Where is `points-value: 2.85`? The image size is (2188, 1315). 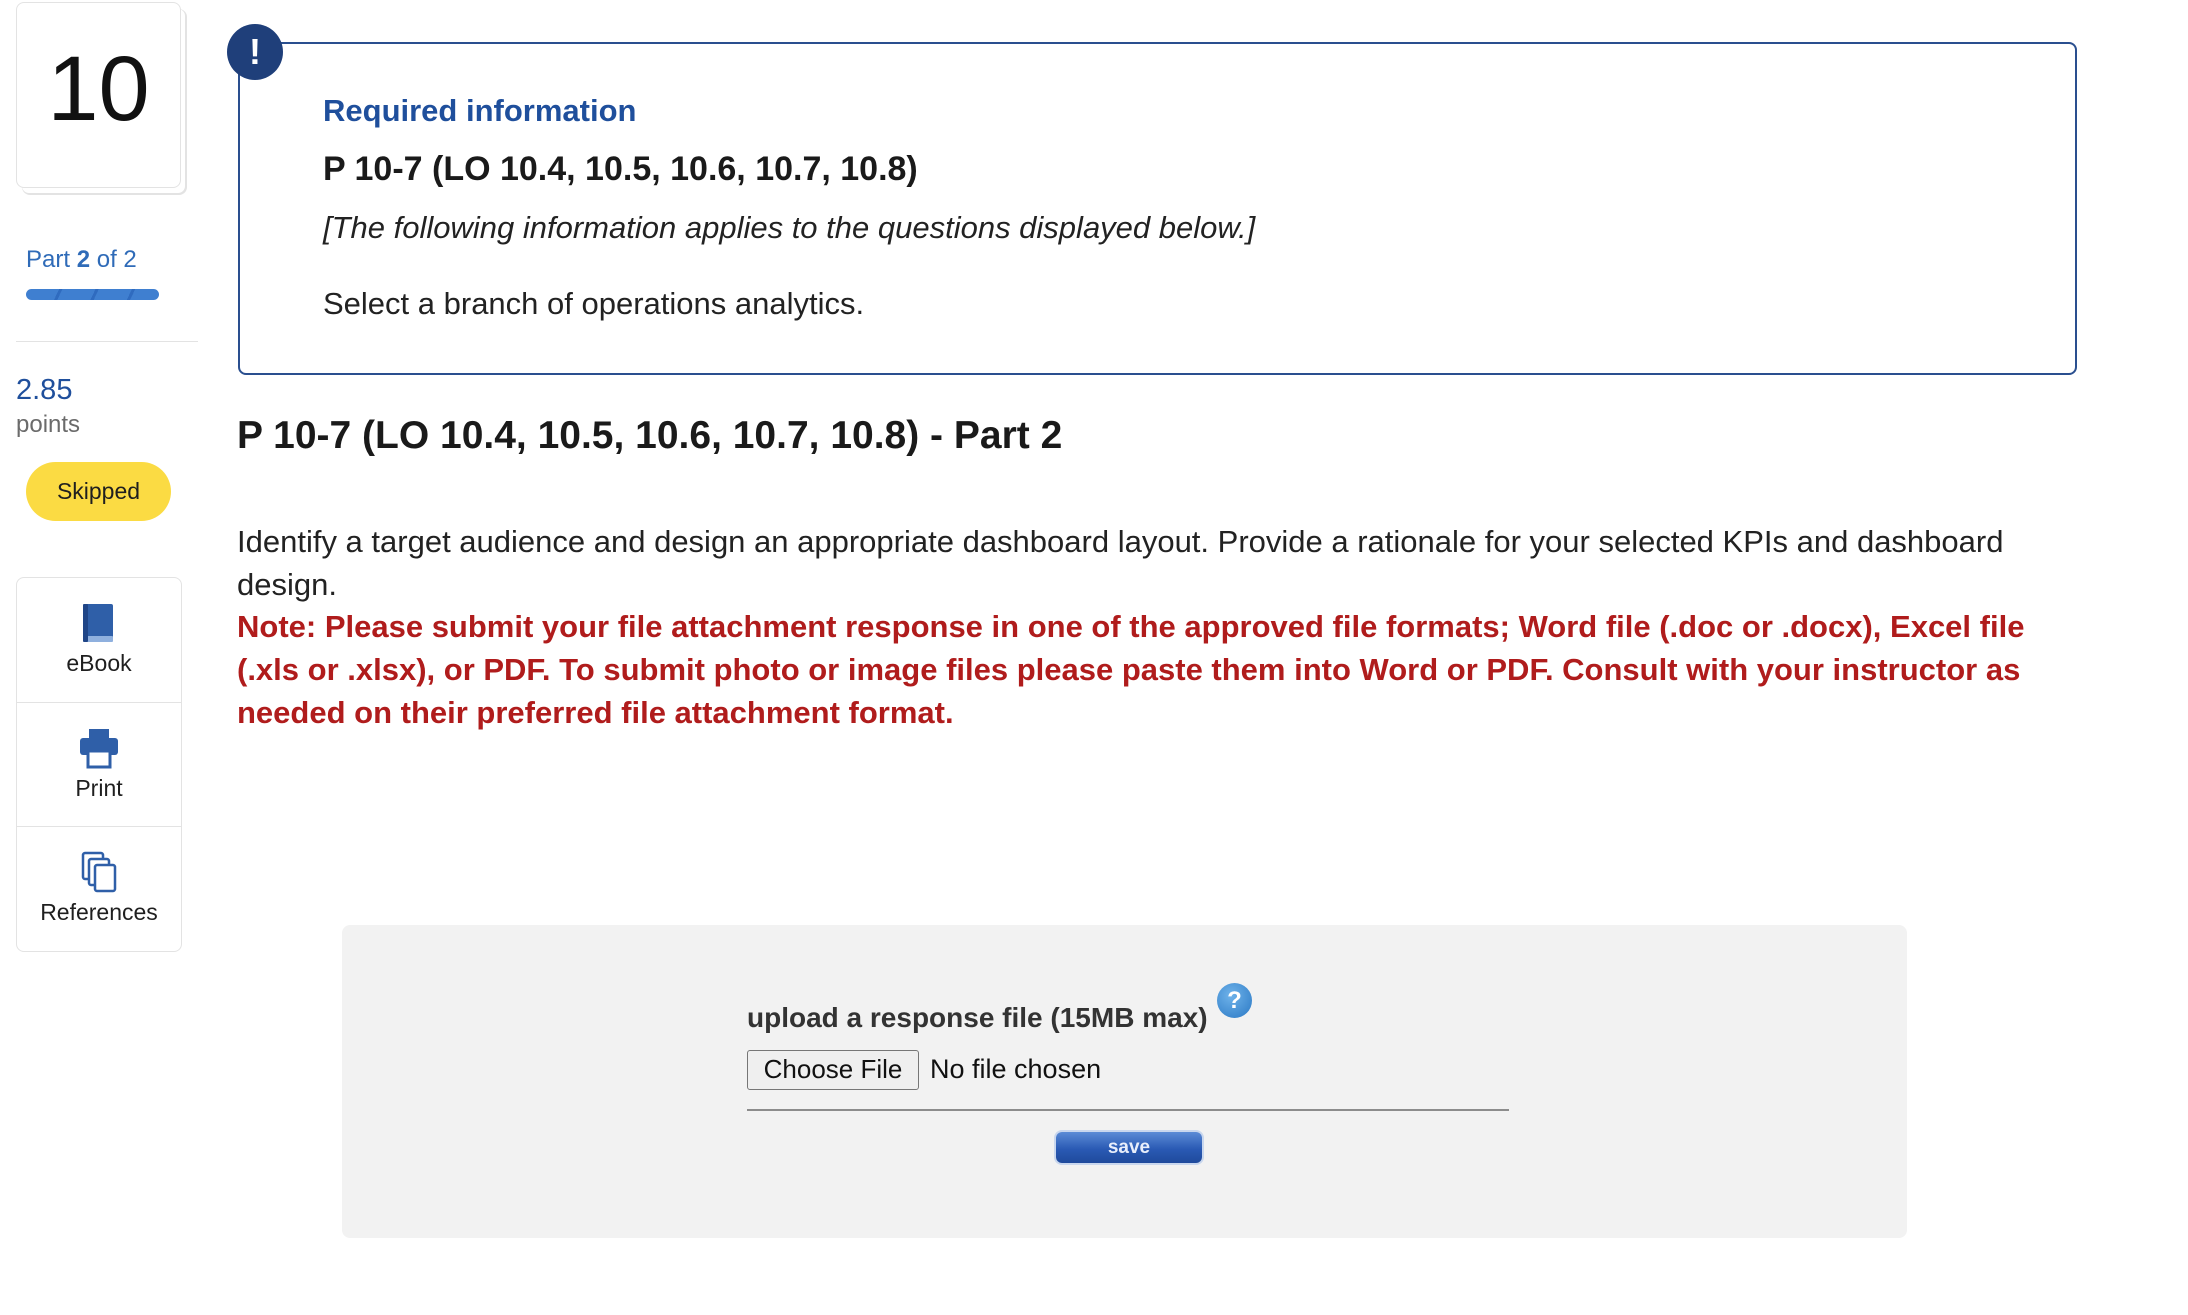 points-value: 2.85 is located at coordinates (44, 390).